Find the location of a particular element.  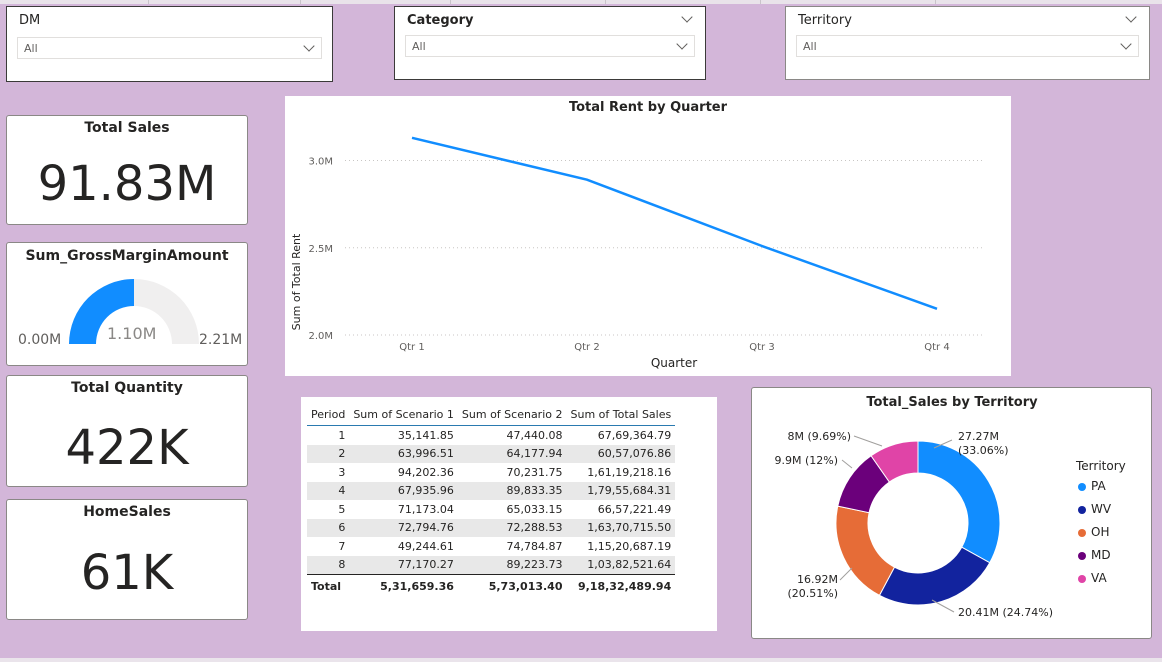

table-row: 8 77,170.27 89,223.73 1,03,82,521.64 is located at coordinates (491, 565).